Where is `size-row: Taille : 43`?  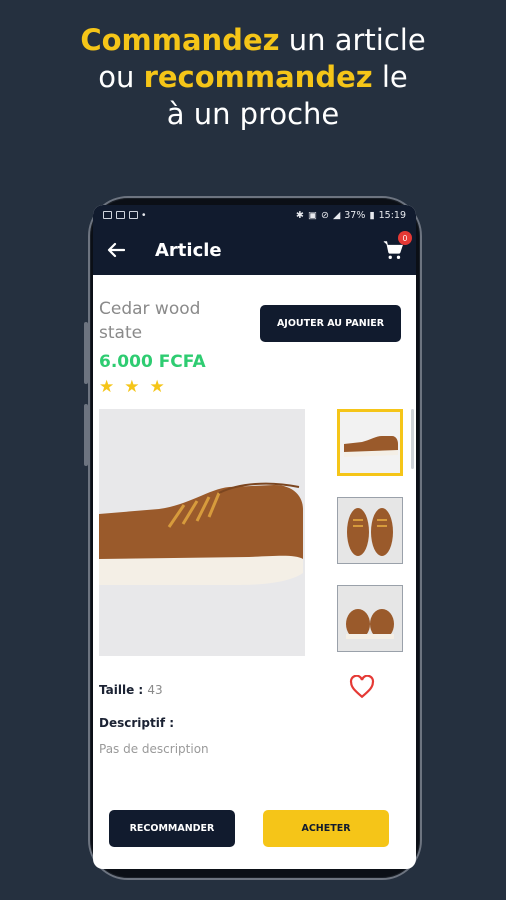
size-row: Taille : 43 is located at coordinates (131, 690).